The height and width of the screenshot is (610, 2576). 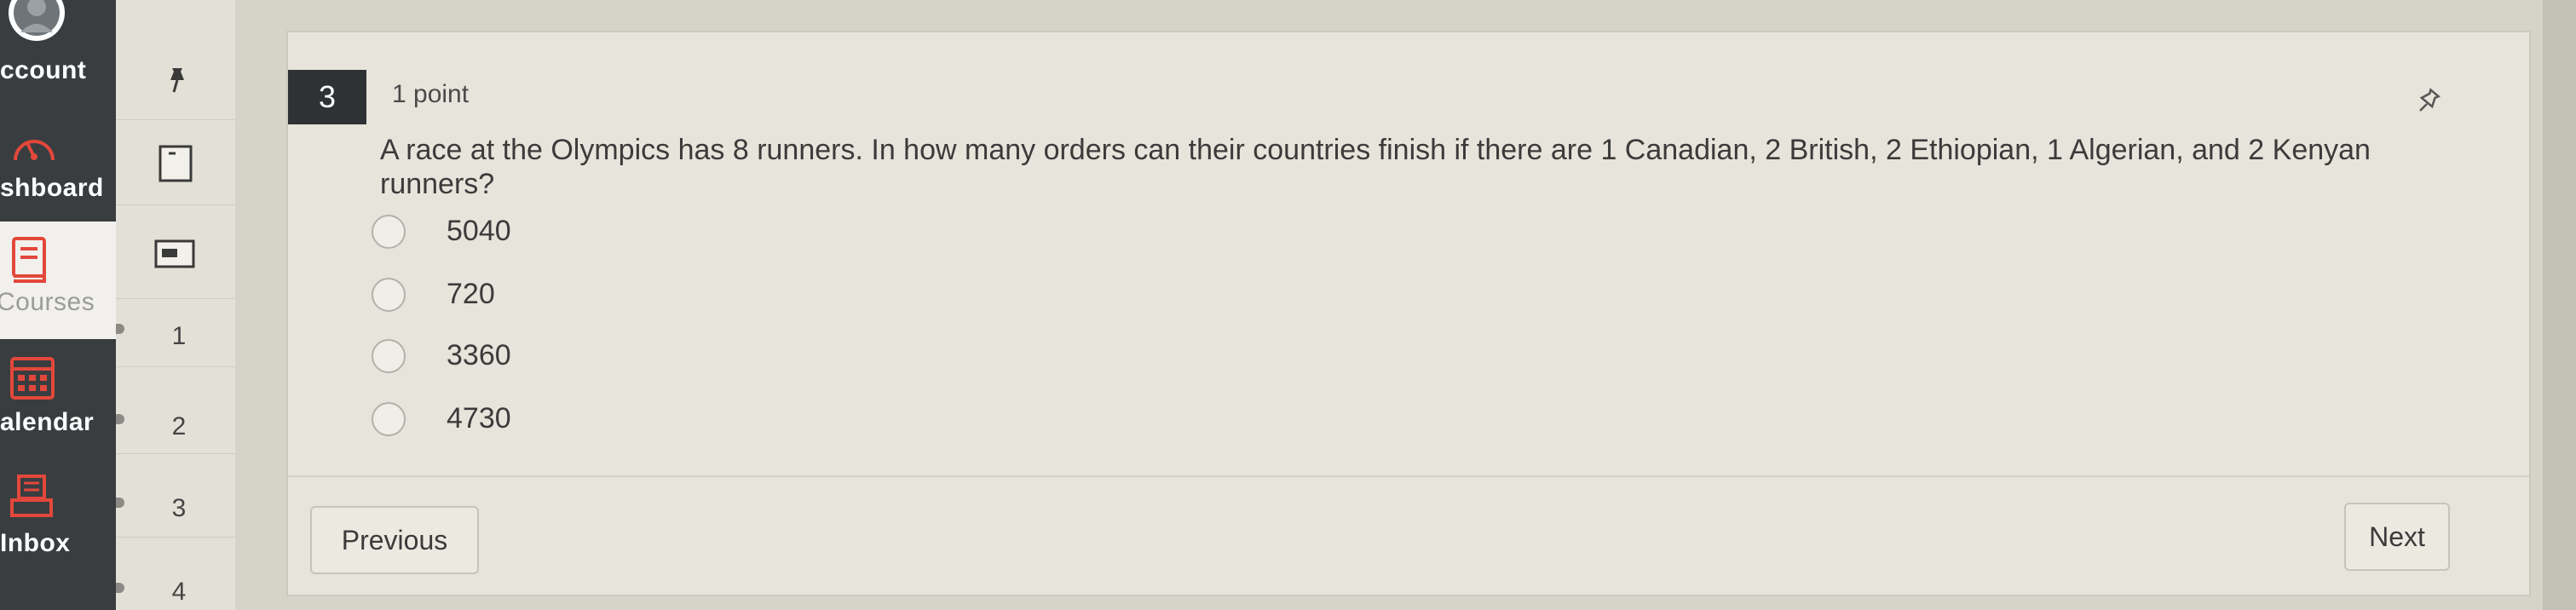 What do you see at coordinates (479, 418) in the screenshot?
I see `answer-label: 4730` at bounding box center [479, 418].